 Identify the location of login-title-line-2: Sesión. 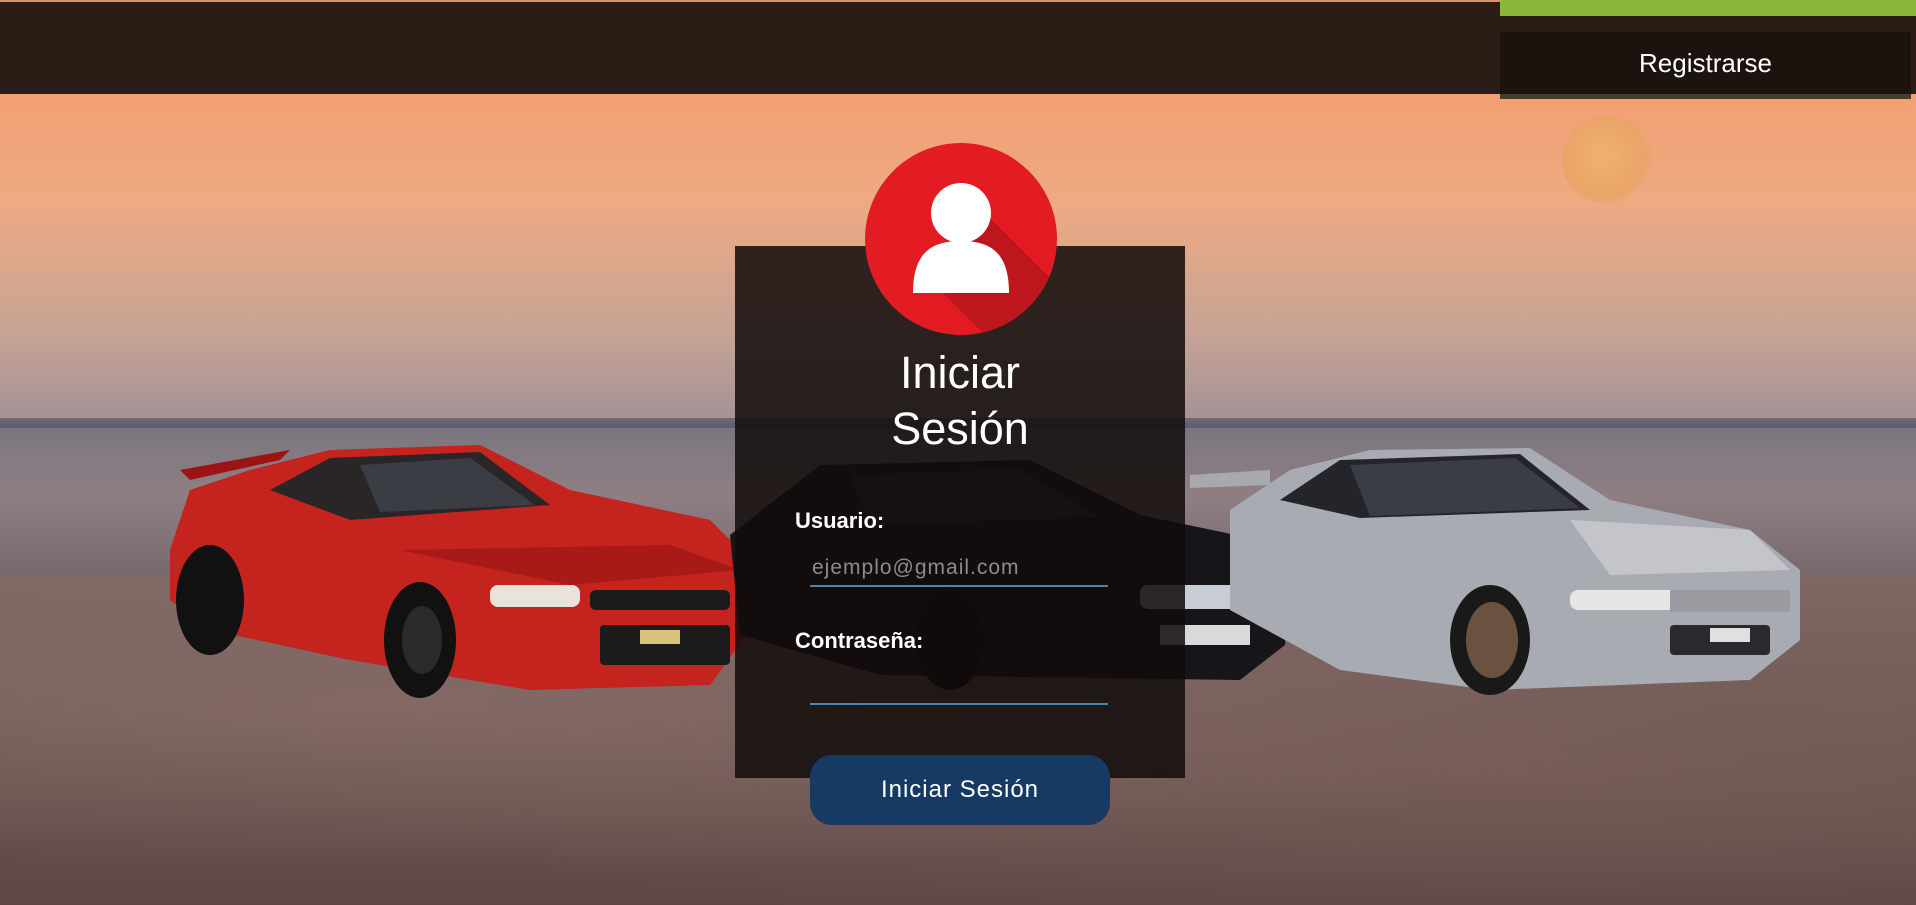
(960, 428).